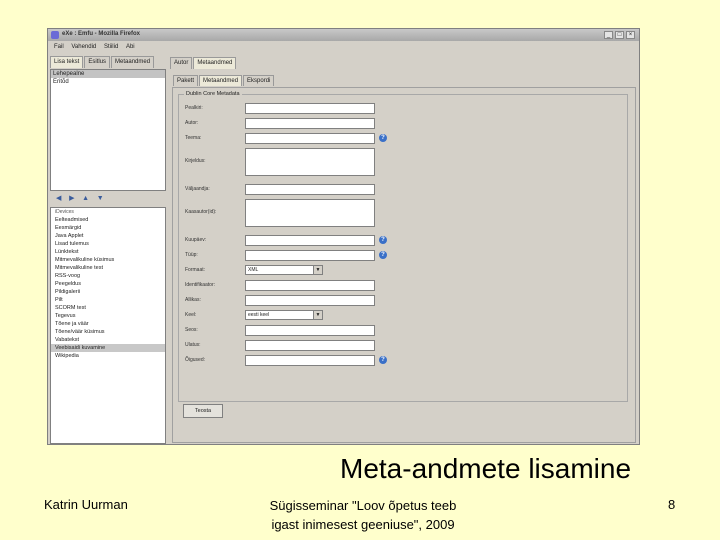  I want to click on select-value: XML, so click(253, 270).